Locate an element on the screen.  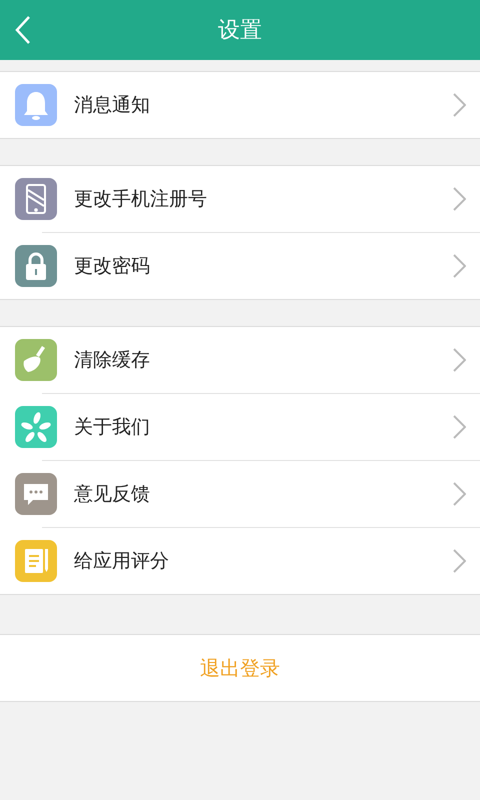
settings-item: 更改手机注册号 is located at coordinates (240, 199).